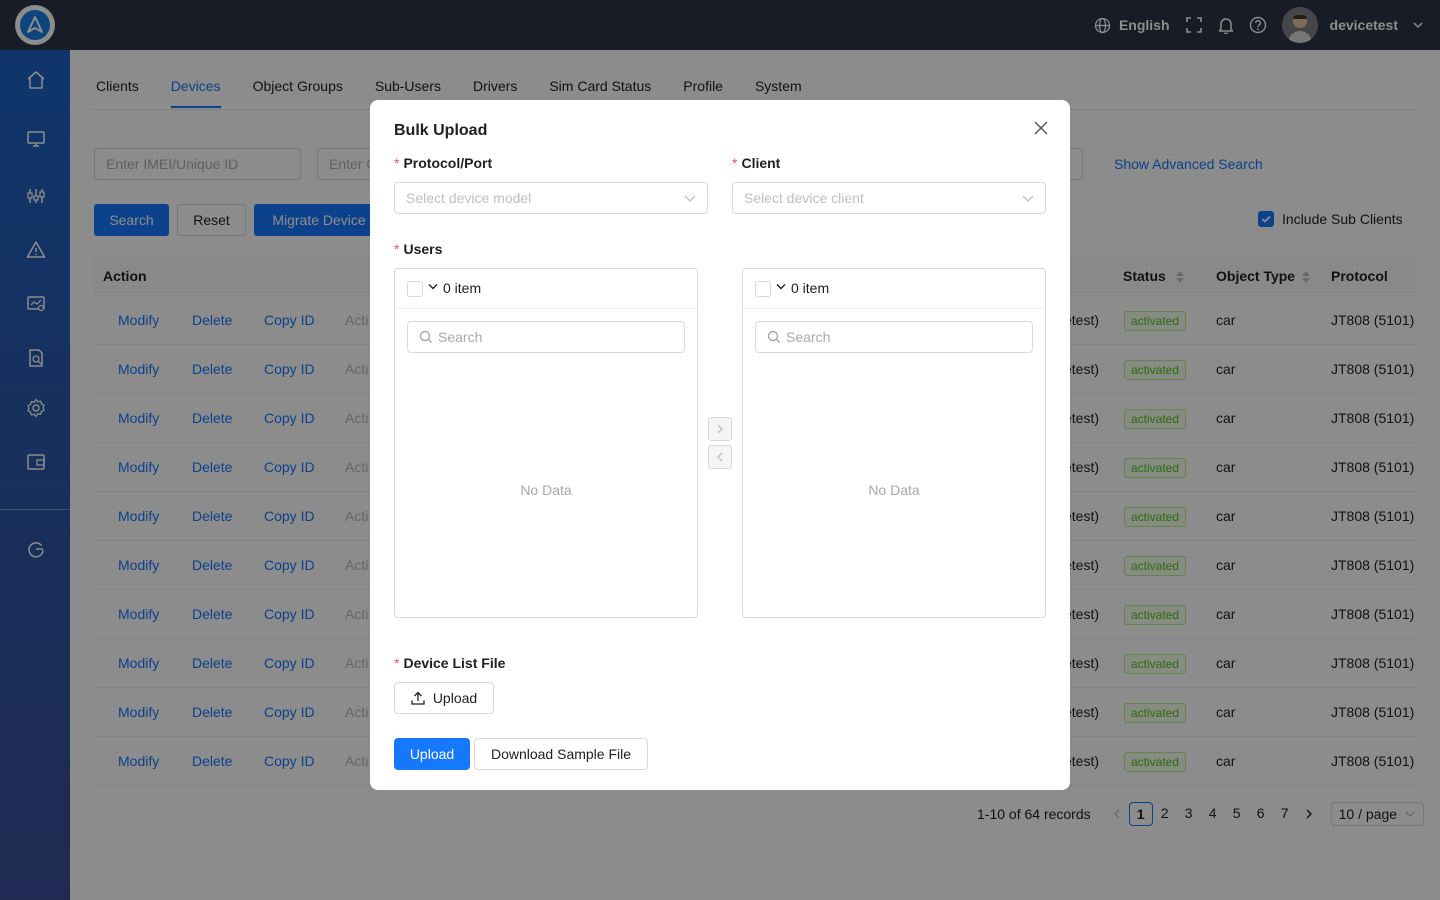  Describe the element at coordinates (546, 289) in the screenshot. I see `transfer-source-header: 0 item` at that location.